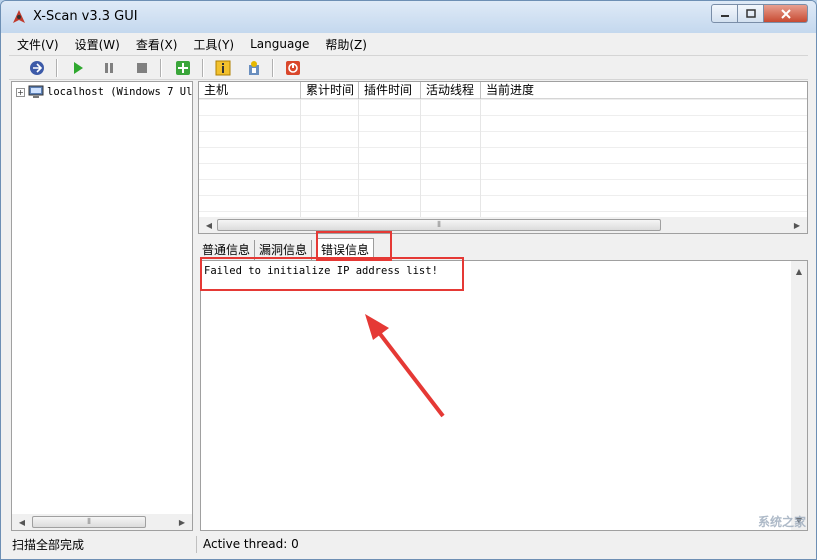 This screenshot has height=560, width=817. I want to click on scan-status: 扫描全部完成, so click(103, 544).